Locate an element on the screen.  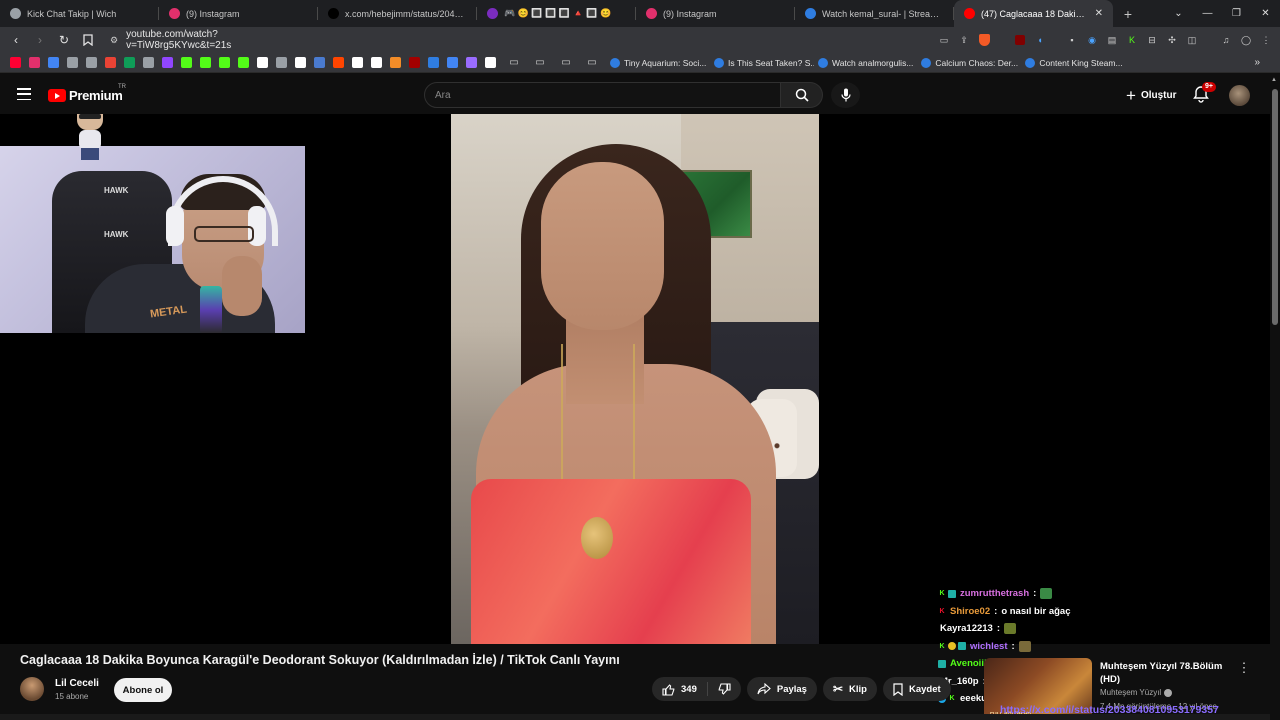
tab-title: 🎮 😊 🔳 🔳 🔳 🔺 🔳 😊 is located at coordinates (558, 13).